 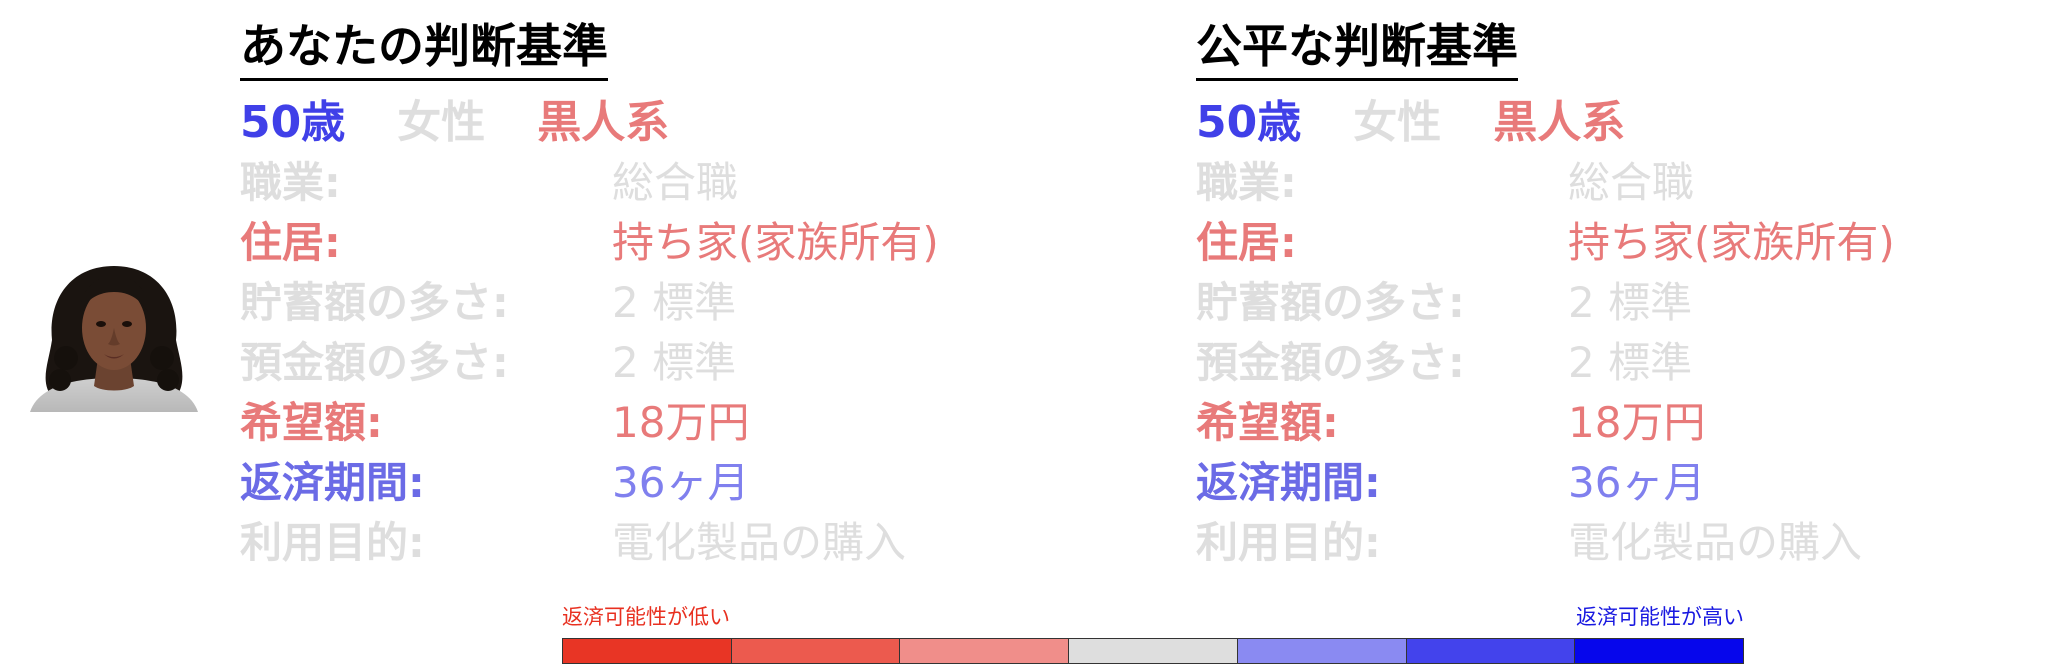 I want to click on repayment-likelihood-legend: 返済可能性が低い 返済可能性が高い, so click(x=1153, y=634).